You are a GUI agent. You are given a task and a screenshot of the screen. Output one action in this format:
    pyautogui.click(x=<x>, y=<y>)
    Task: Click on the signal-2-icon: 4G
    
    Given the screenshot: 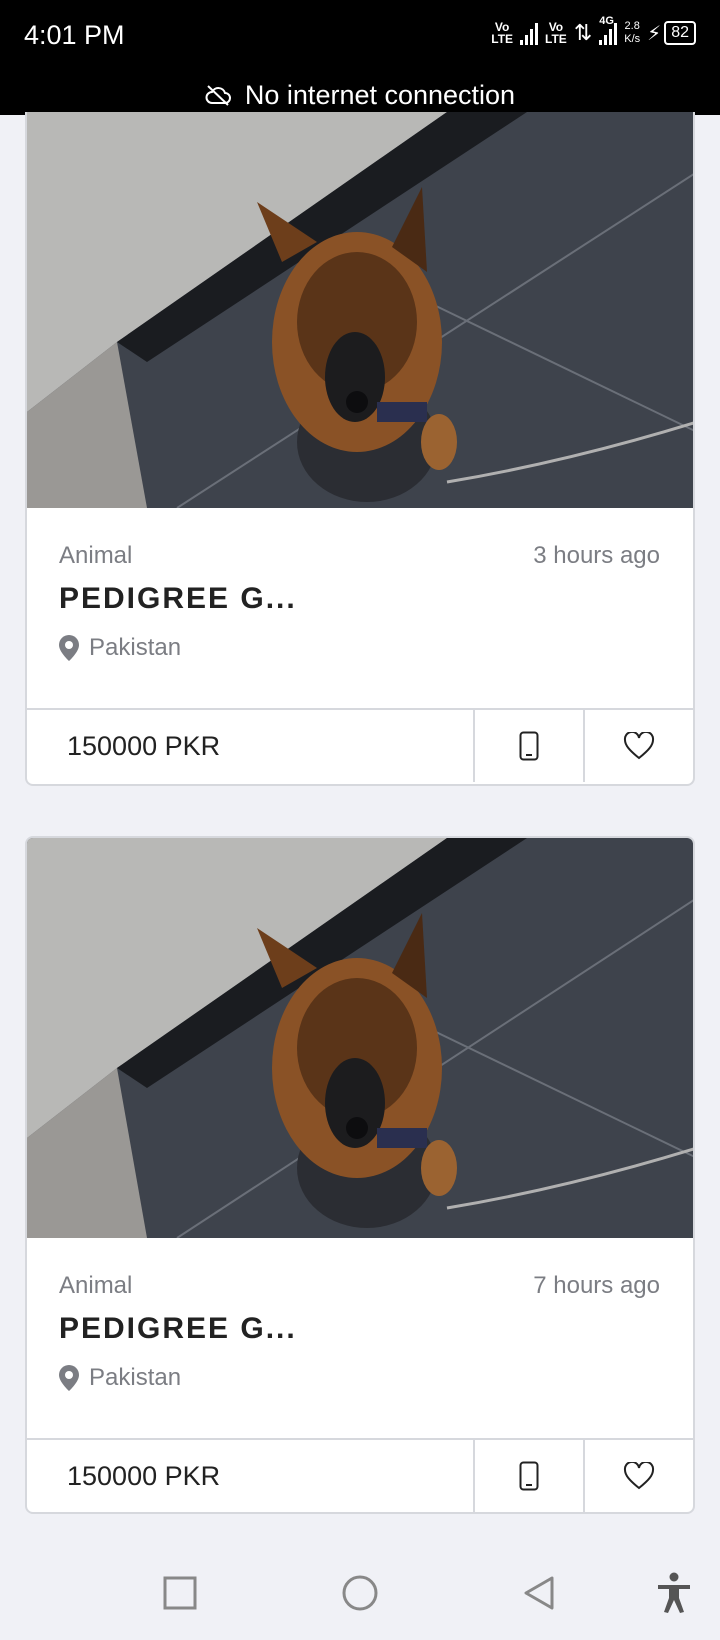 What is the action you would take?
    pyautogui.click(x=608, y=30)
    